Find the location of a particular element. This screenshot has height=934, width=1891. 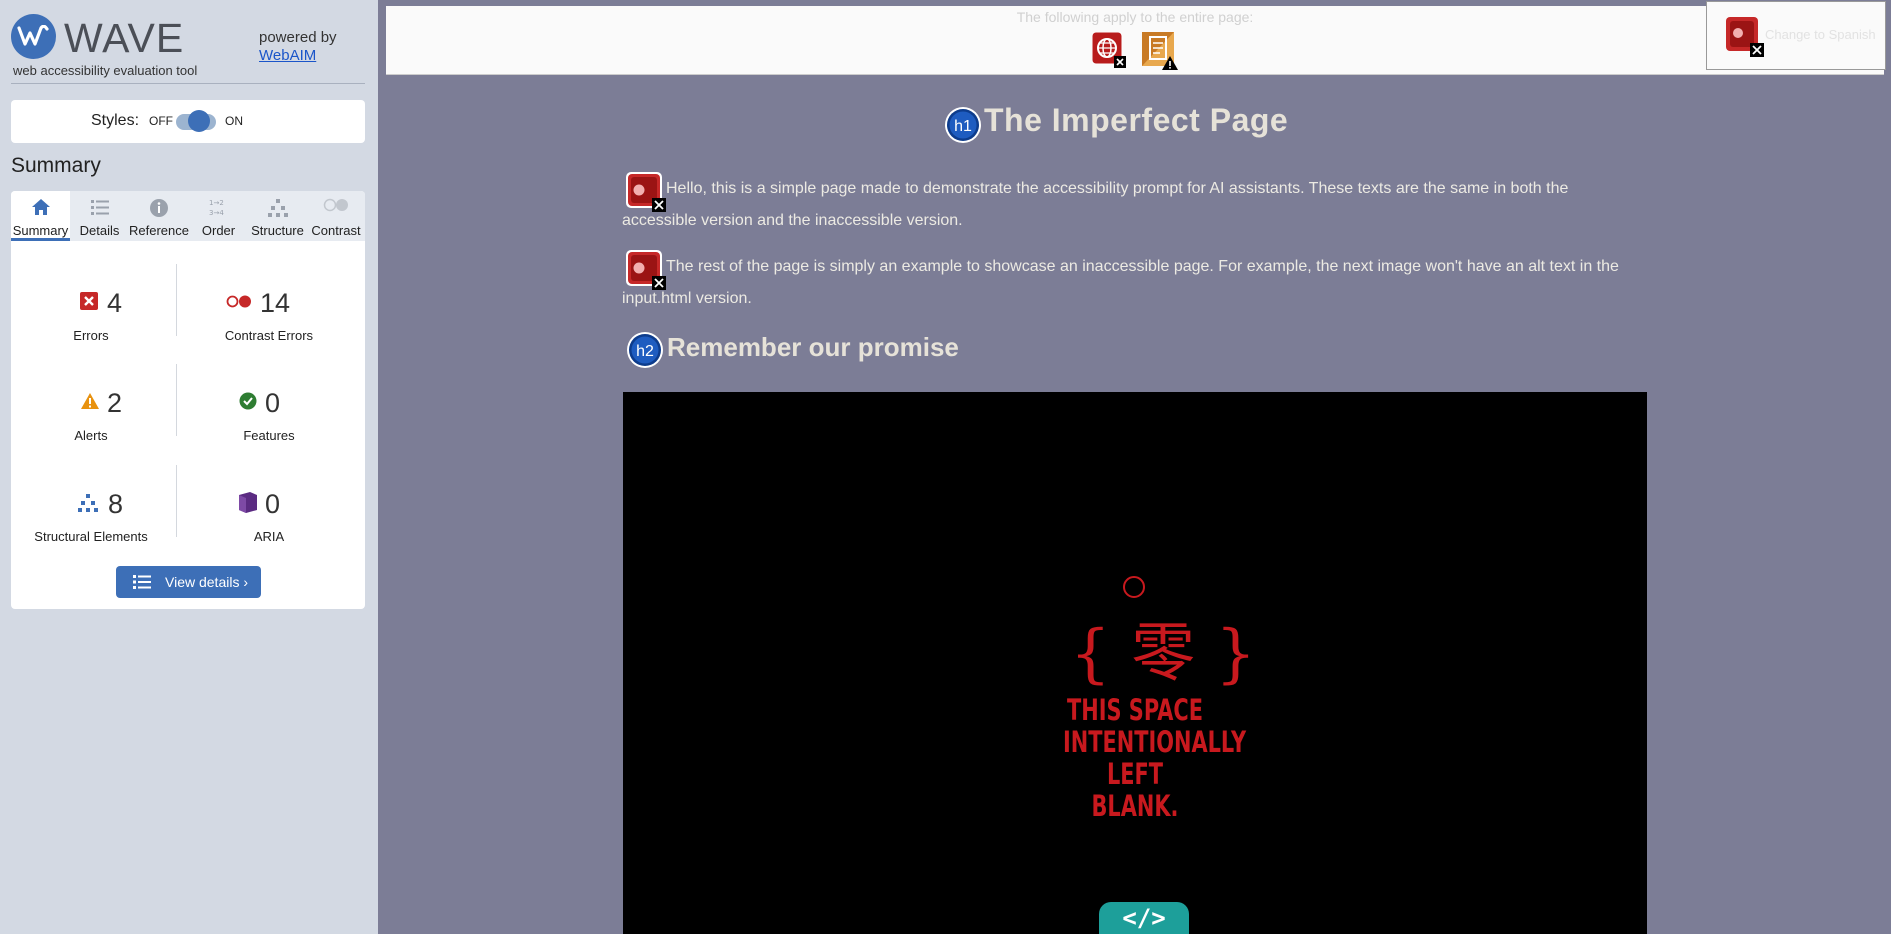

stat-alerts: 2 Alerts is located at coordinates (91, 428).